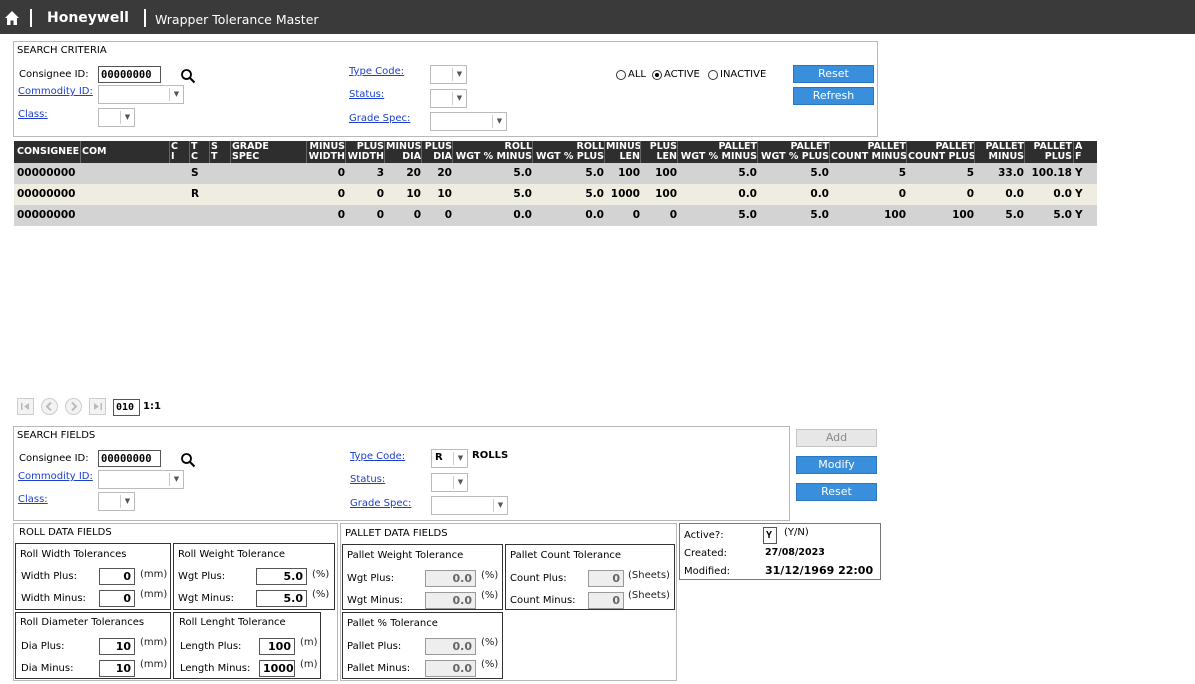 This screenshot has width=1195, height=684. I want to click on unit-label: (mm), so click(154, 574).